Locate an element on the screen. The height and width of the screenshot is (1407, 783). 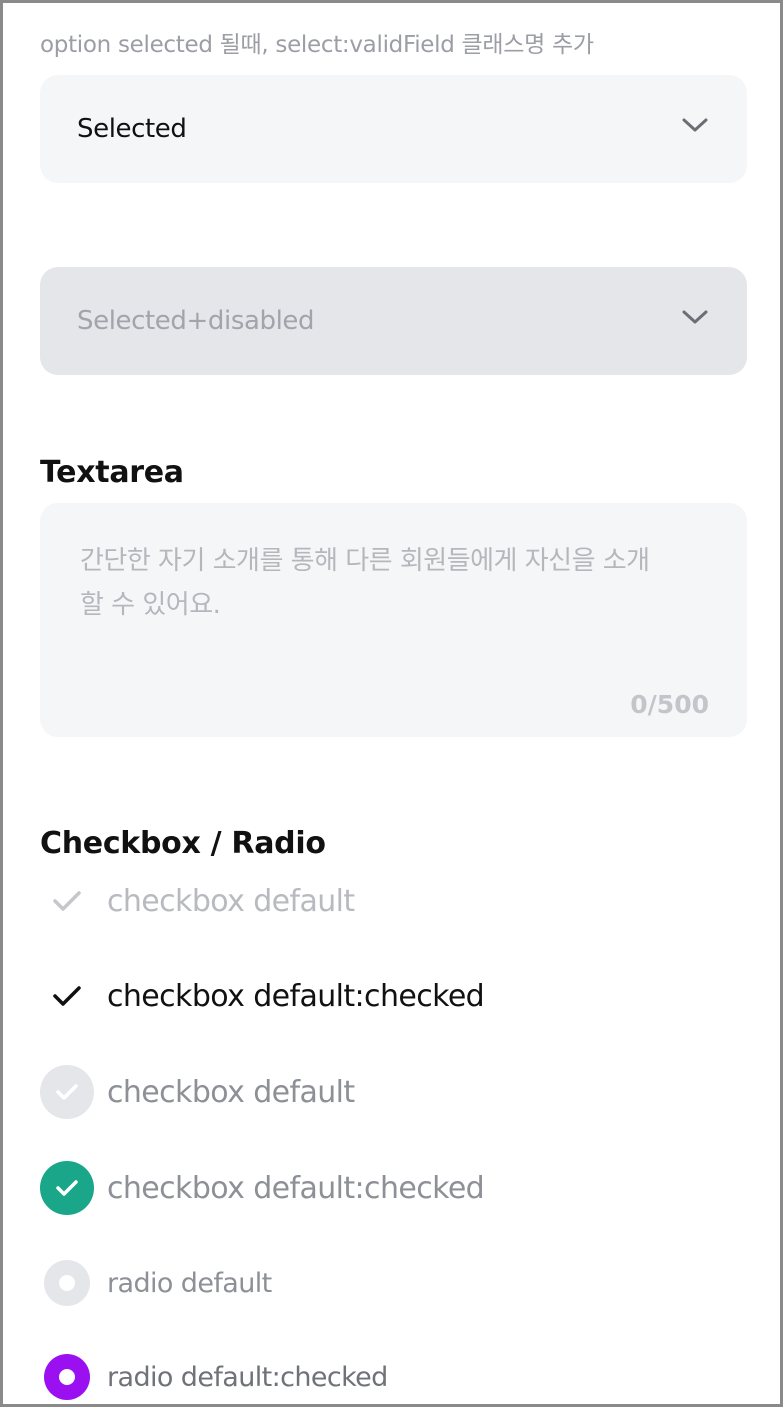
checkbox-circle-default: checkbox default is located at coordinates (197, 1092).